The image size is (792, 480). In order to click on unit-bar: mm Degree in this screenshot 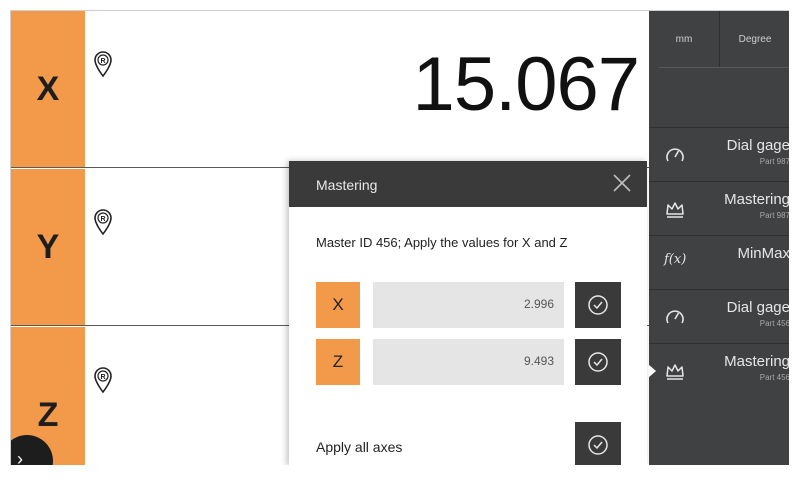, I will do `click(719, 39)`.